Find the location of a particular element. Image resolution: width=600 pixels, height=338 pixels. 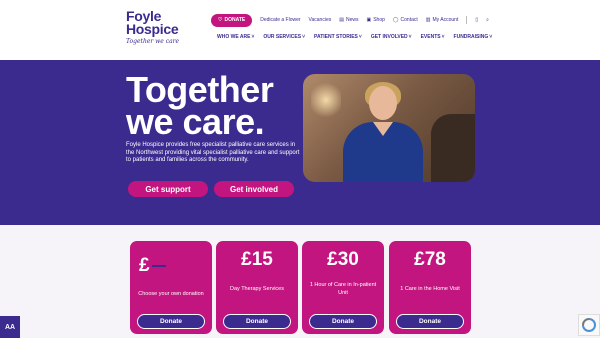

logo-line-2: Hospice is located at coordinates (152, 29).